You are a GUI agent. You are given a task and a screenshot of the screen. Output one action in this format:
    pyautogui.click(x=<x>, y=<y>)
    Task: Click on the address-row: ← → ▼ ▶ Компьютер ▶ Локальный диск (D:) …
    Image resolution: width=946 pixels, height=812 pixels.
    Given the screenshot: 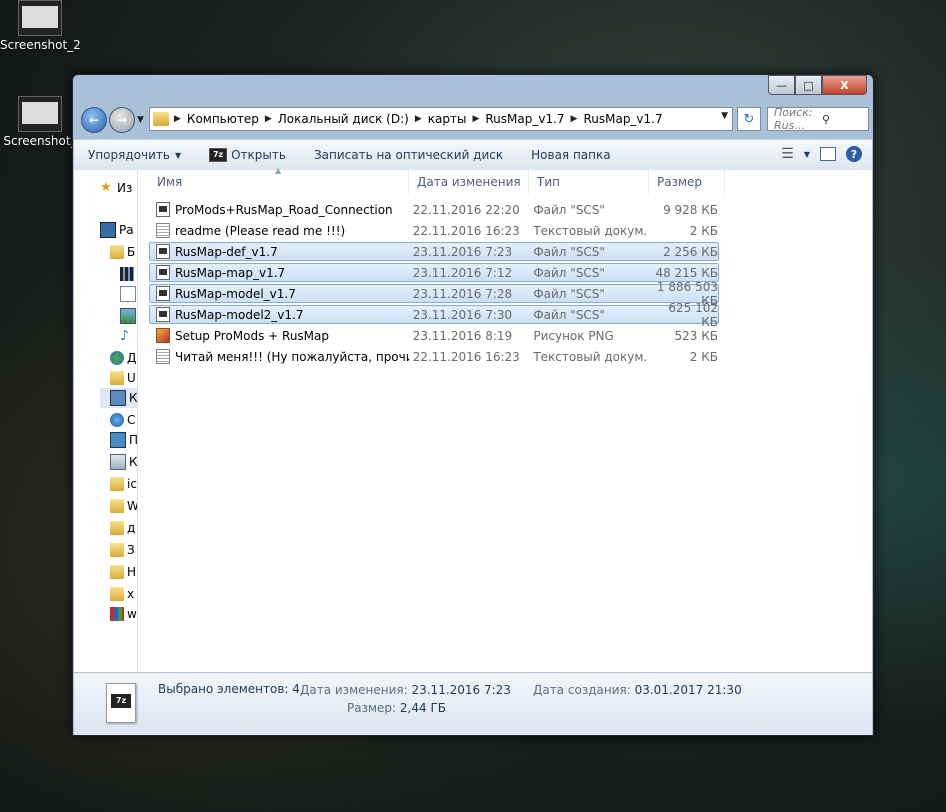 What is the action you would take?
    pyautogui.click(x=473, y=120)
    